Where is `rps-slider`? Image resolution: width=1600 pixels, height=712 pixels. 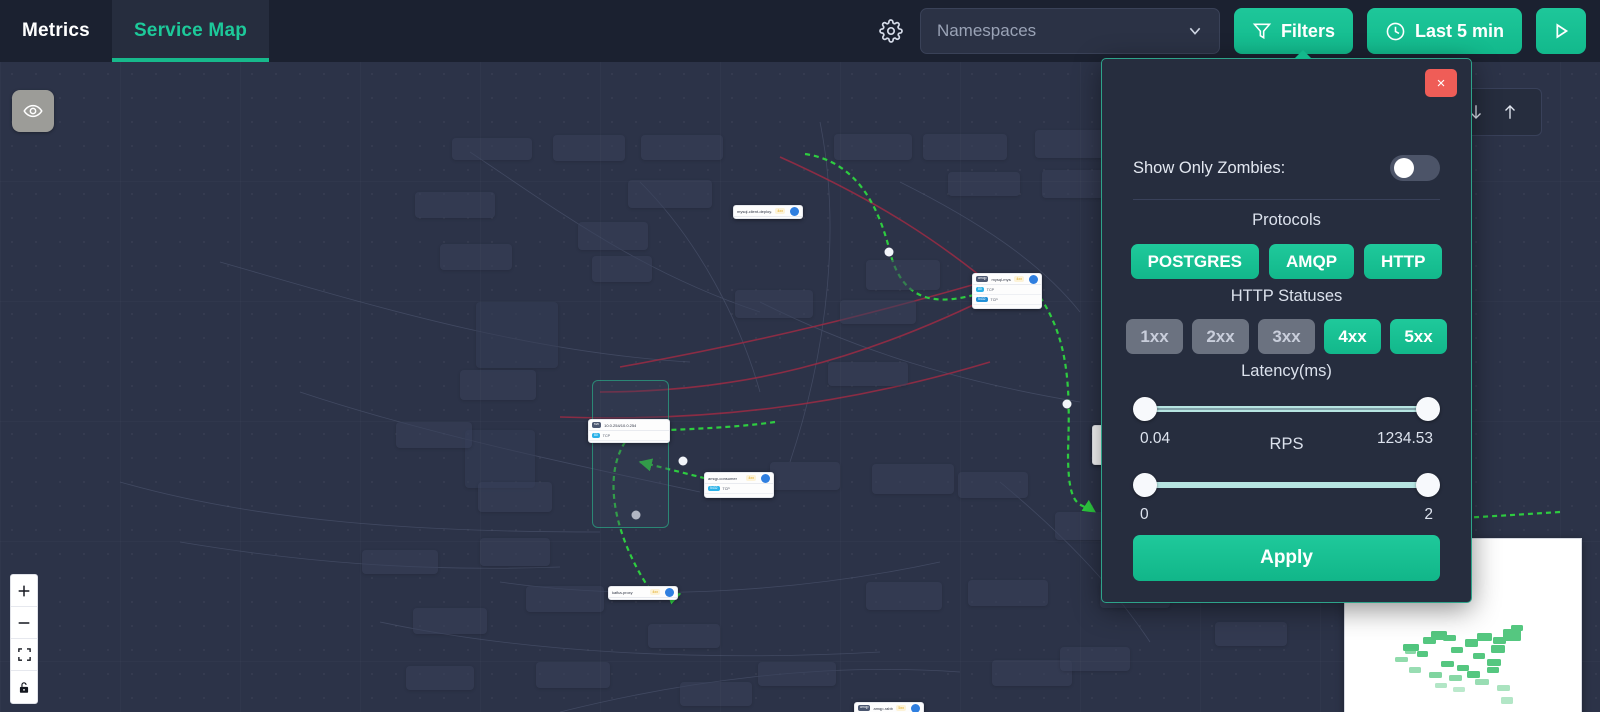
rps-slider is located at coordinates (1286, 486).